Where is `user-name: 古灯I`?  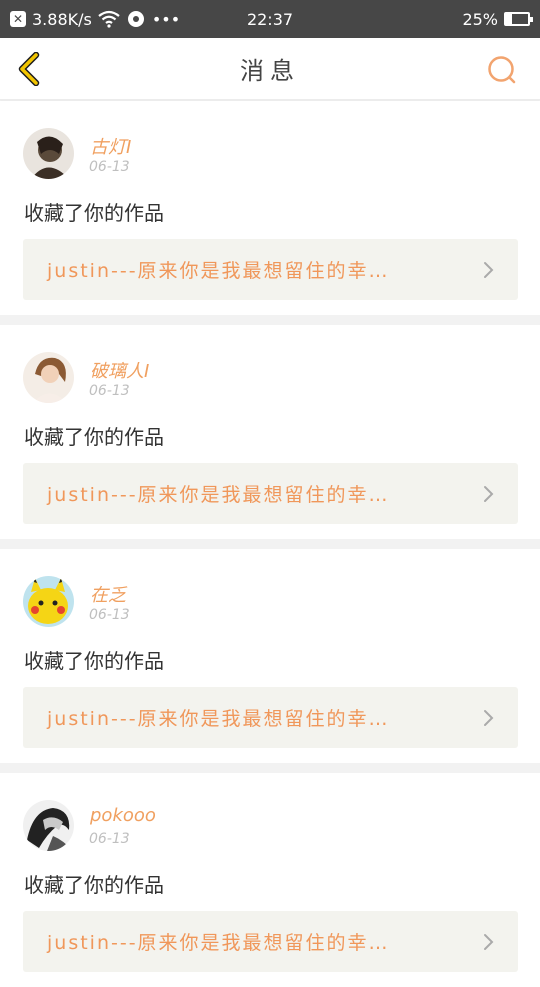
user-name: 古灯I is located at coordinates (110, 146).